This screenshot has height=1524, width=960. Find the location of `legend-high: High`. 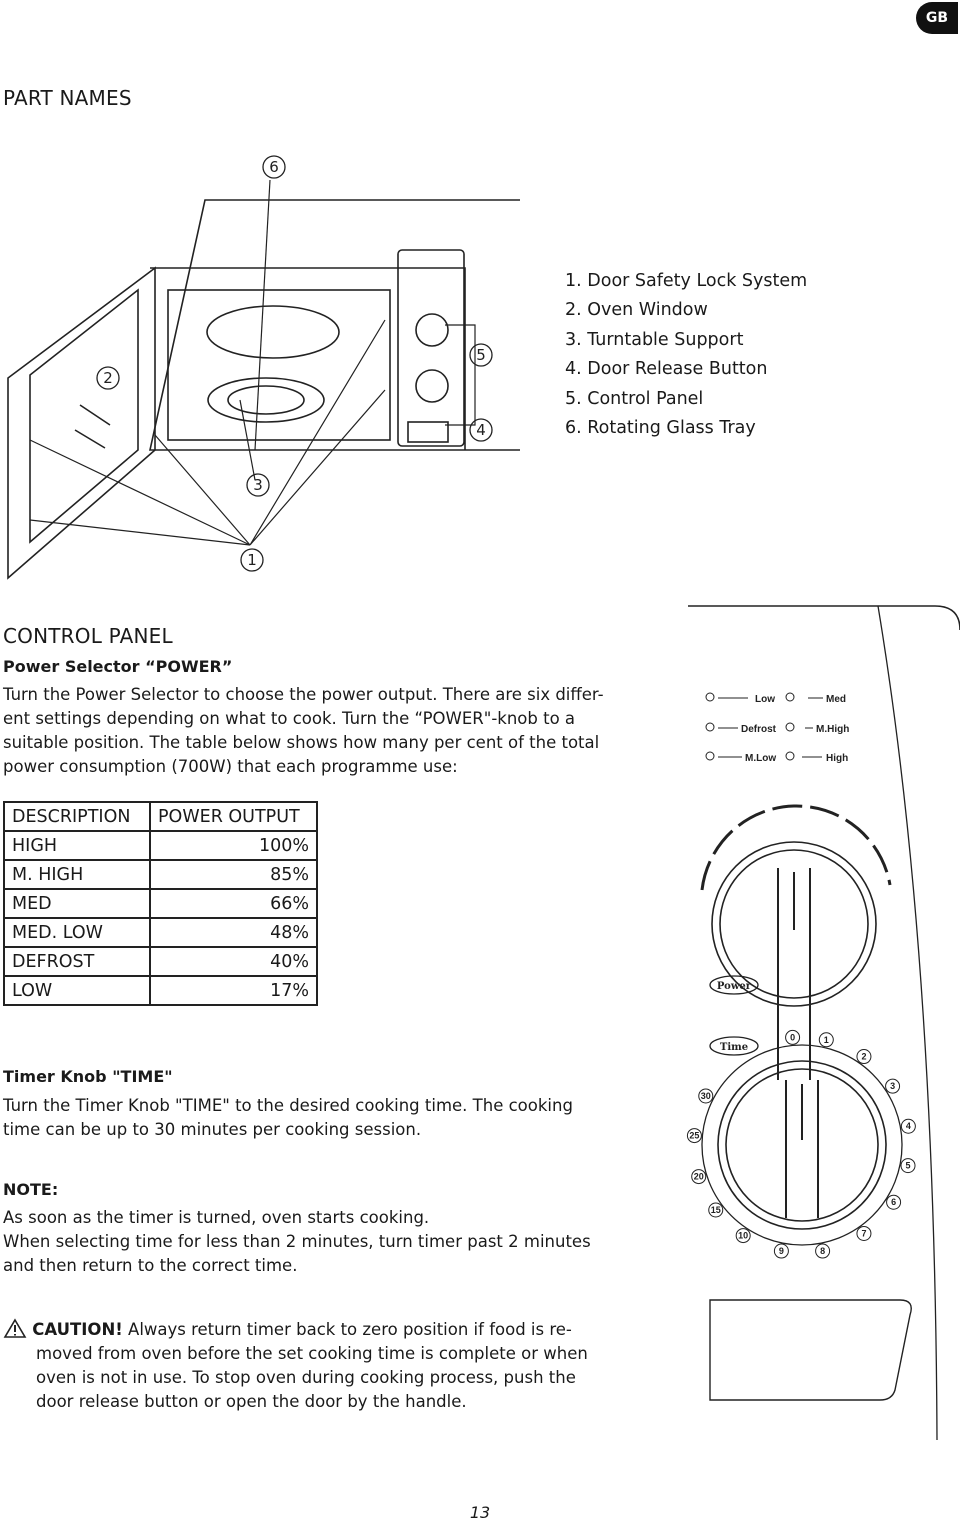

legend-high: High is located at coordinates (837, 758).